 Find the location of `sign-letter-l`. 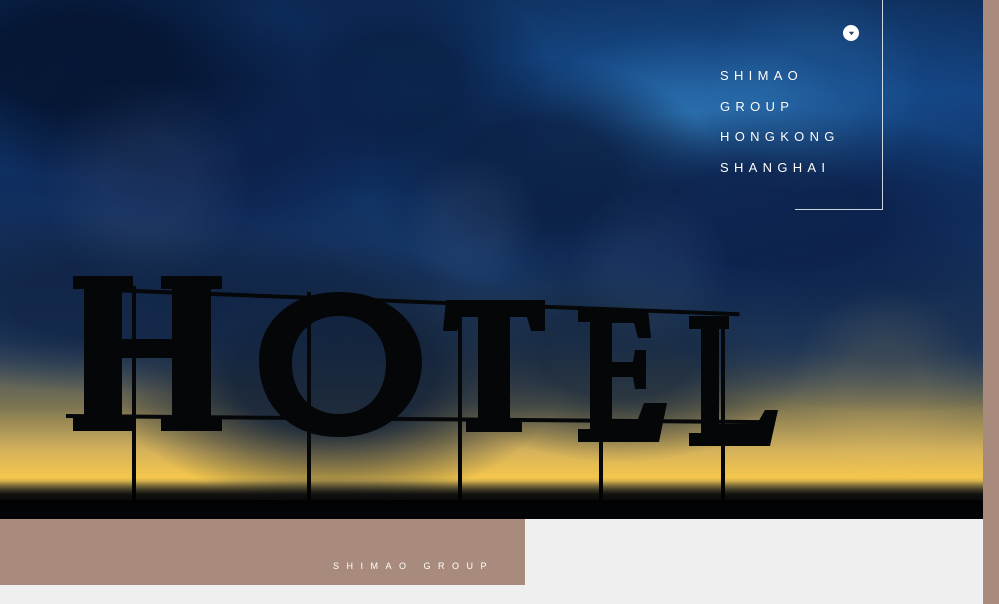

sign-letter-l is located at coordinates (733, 381).